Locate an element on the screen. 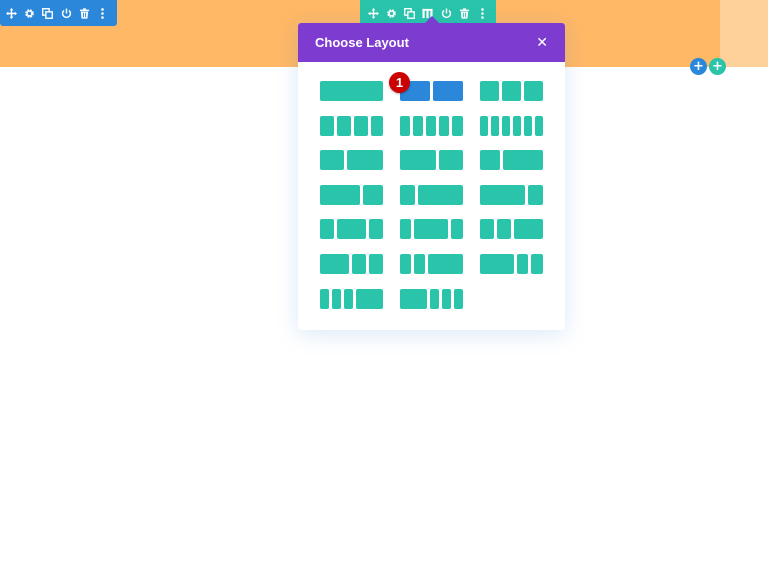 This screenshot has height=566, width=768. add-section-button: + is located at coordinates (717, 66).